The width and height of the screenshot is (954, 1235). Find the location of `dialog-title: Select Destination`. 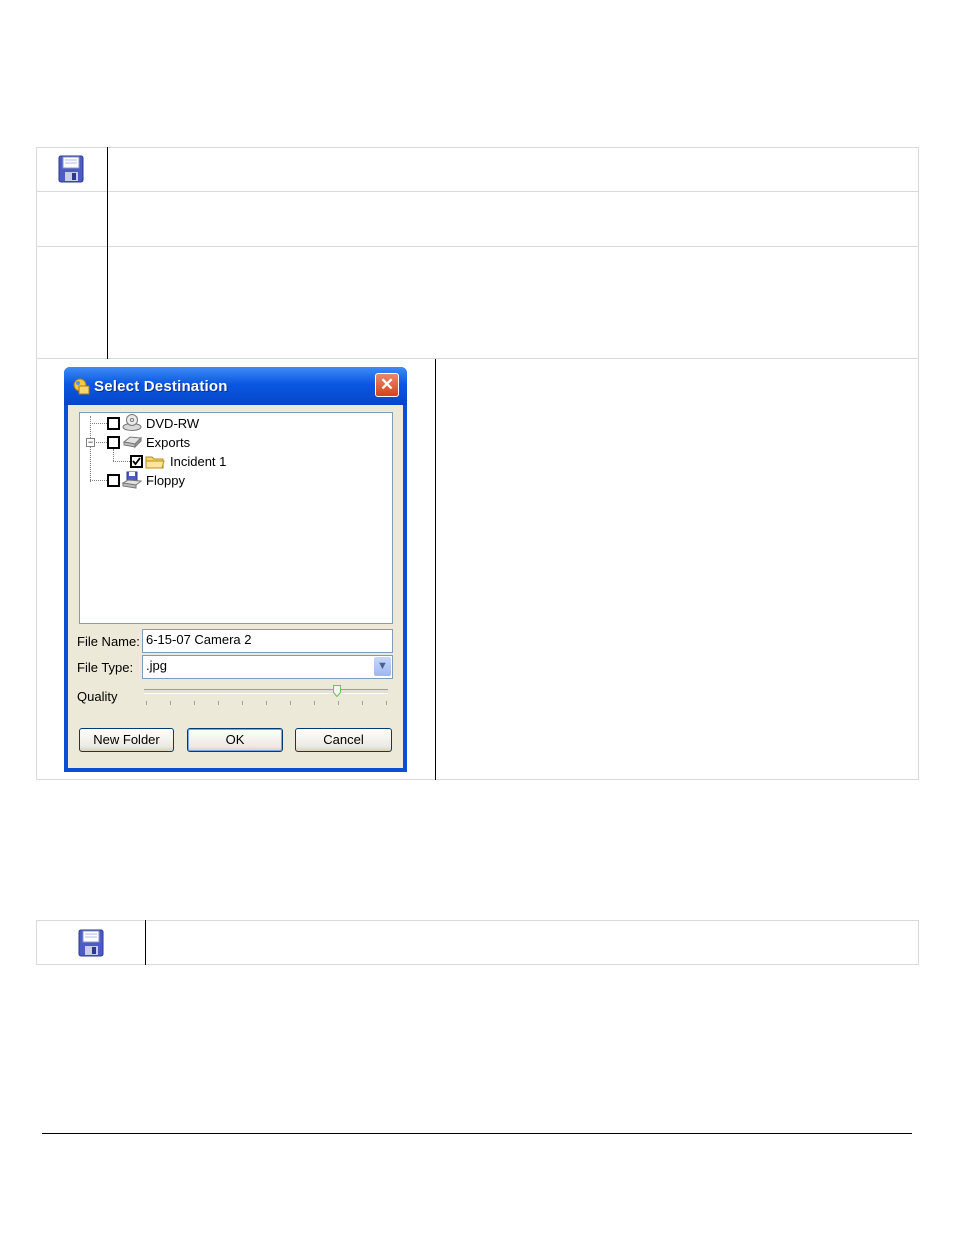

dialog-title: Select Destination is located at coordinates (161, 386).